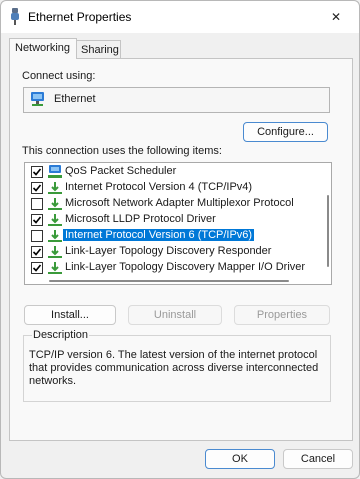 This screenshot has height=479, width=360. I want to click on ethernet-plug-icon, so click(15, 16).